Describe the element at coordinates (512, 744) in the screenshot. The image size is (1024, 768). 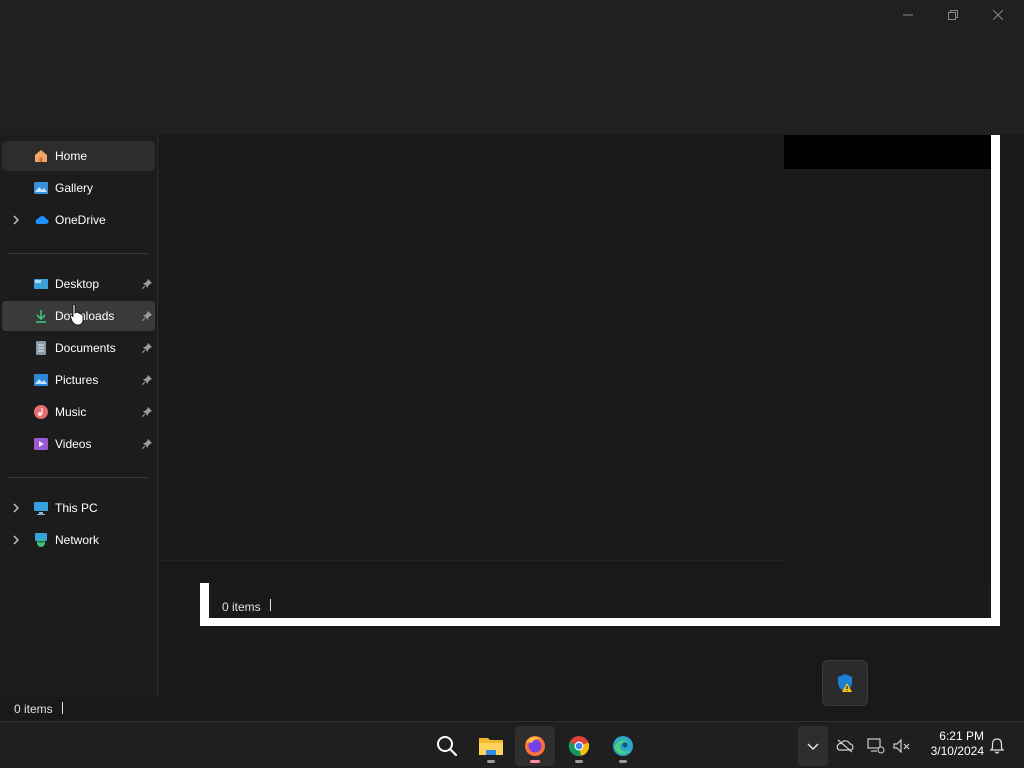
I see `taskbar: 6:21 PM 3/10/2024` at that location.